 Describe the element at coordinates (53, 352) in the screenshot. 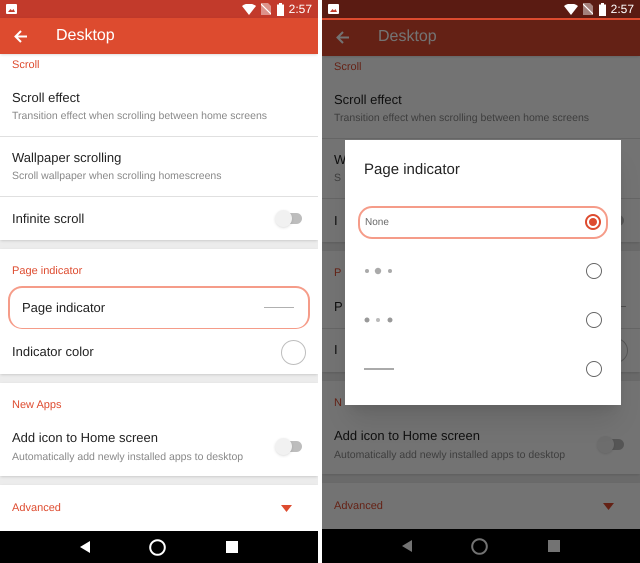

I see `setting-title: Indicator color` at that location.